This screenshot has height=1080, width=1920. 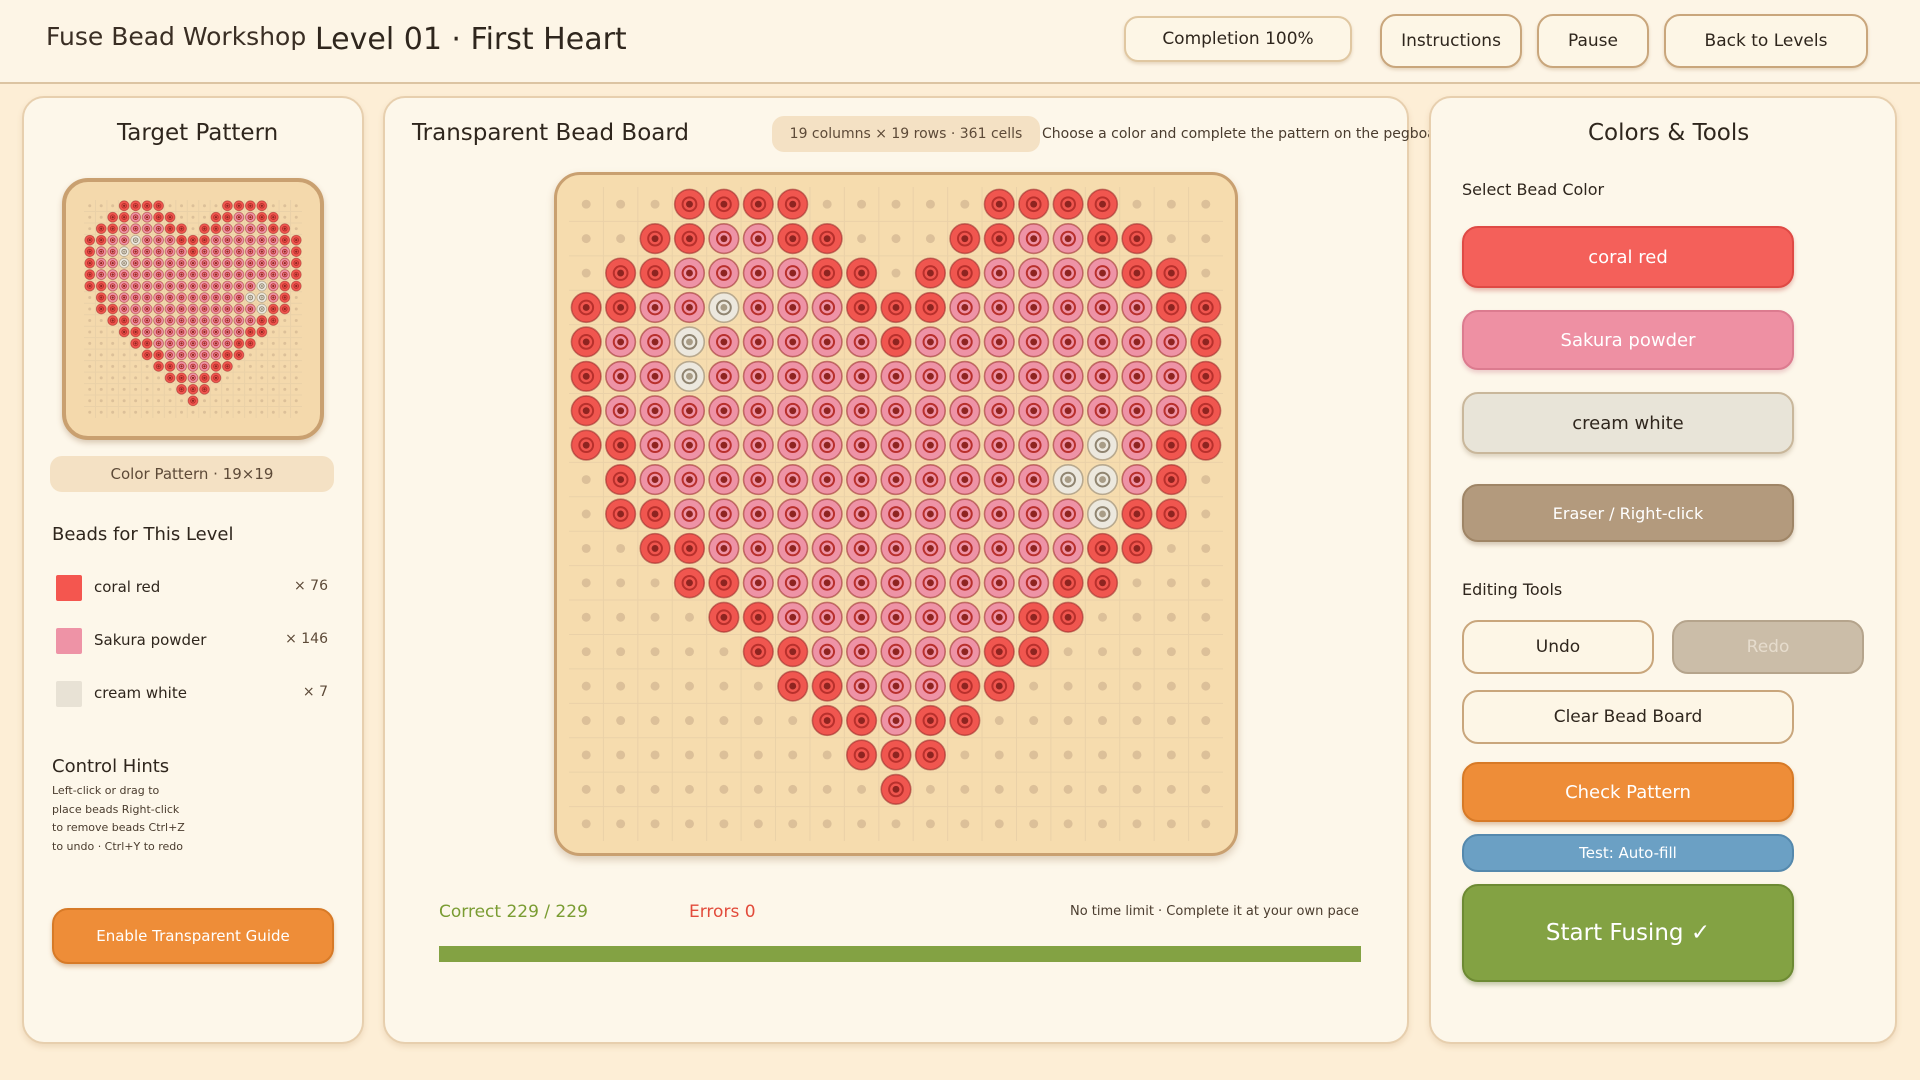 I want to click on auto-fill-button: Test: Auto-fill, so click(x=1628, y=853).